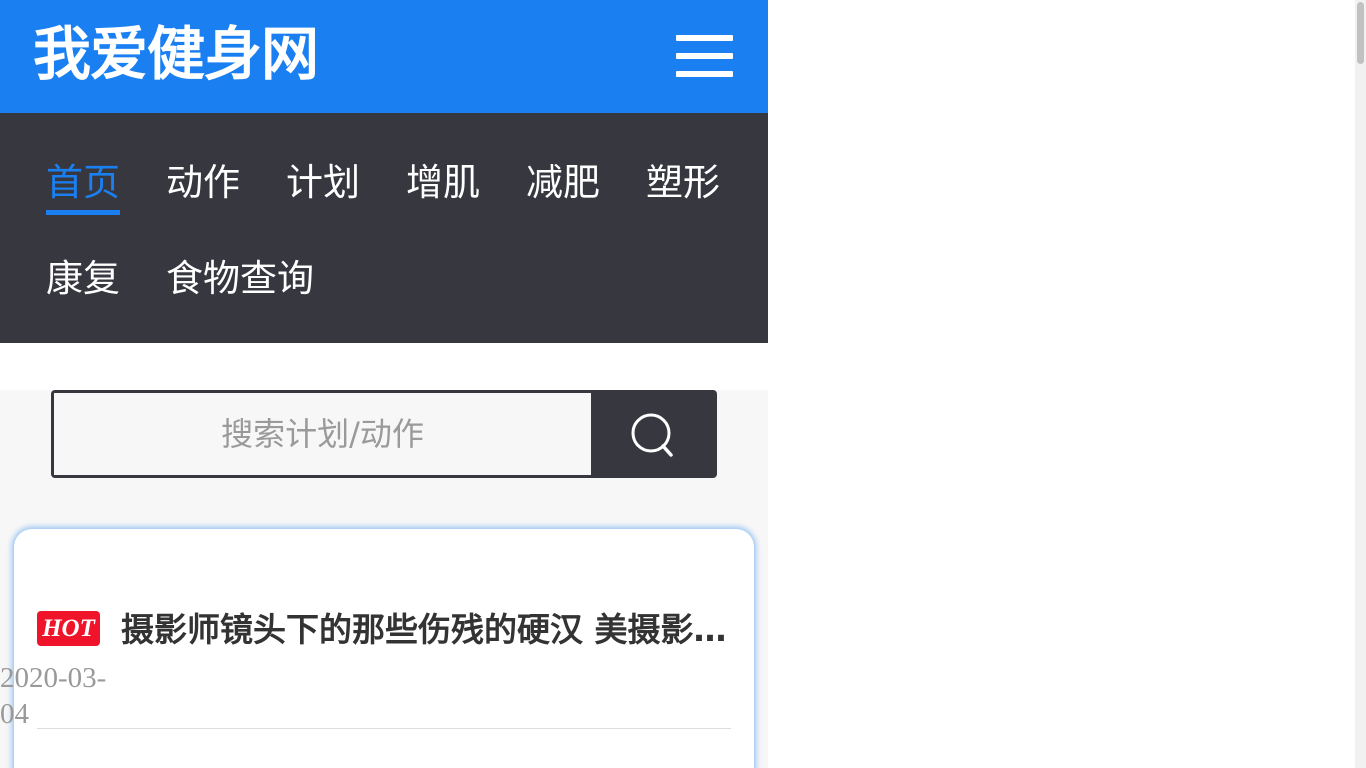  I want to click on site-title: 我爱健身网, so click(176, 54).